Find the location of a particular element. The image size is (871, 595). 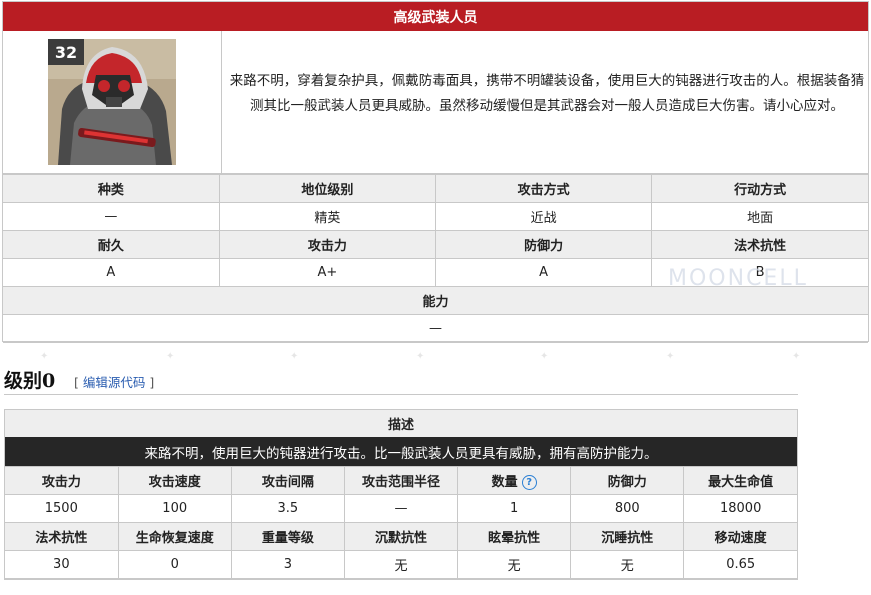

edit-source-wrap: [ 编辑源代码 ] is located at coordinates (114, 381).